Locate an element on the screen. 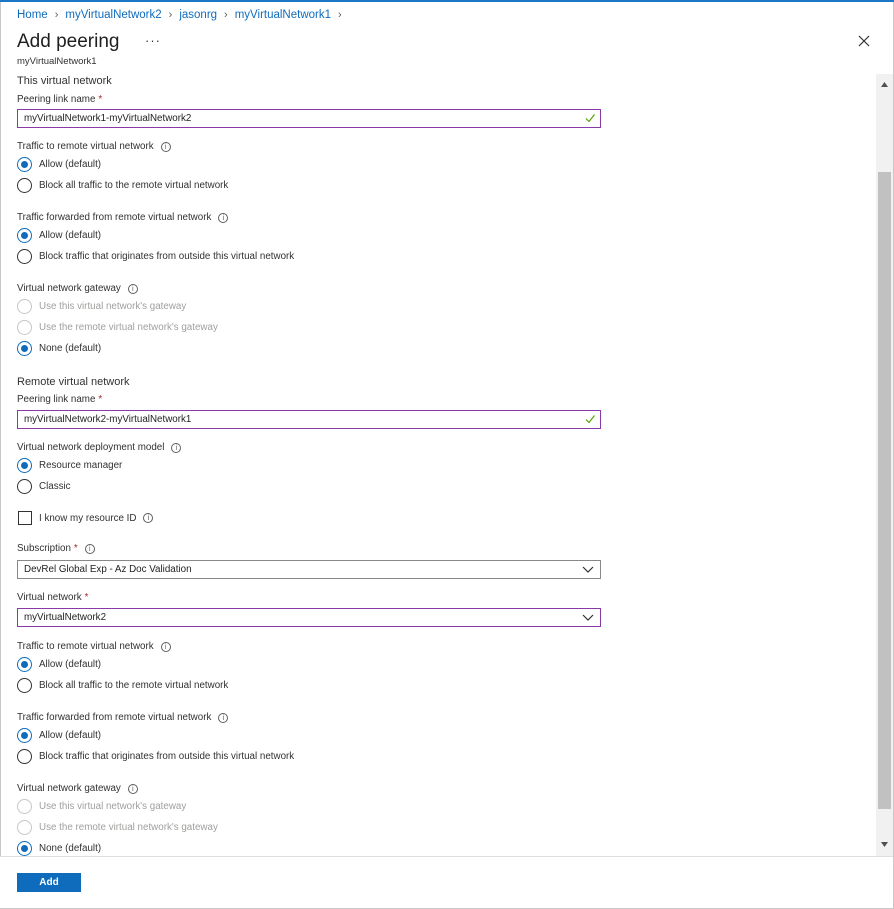  peering-link-name-label: Peering link name * is located at coordinates (60, 99).